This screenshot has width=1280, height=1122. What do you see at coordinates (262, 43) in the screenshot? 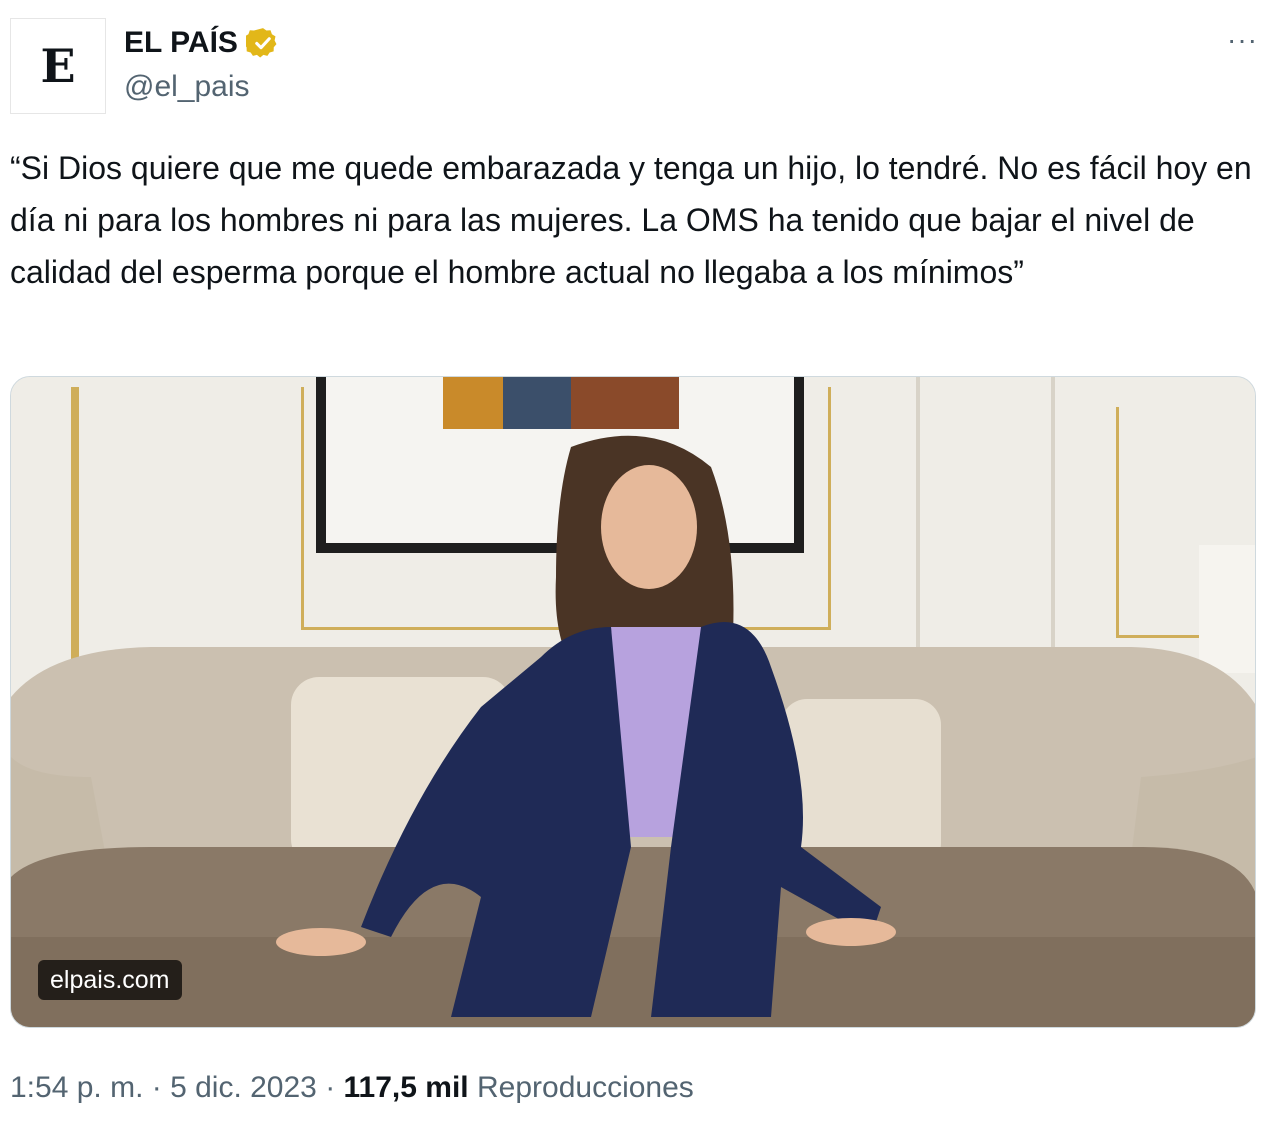
I see `verified-badge-icon` at bounding box center [262, 43].